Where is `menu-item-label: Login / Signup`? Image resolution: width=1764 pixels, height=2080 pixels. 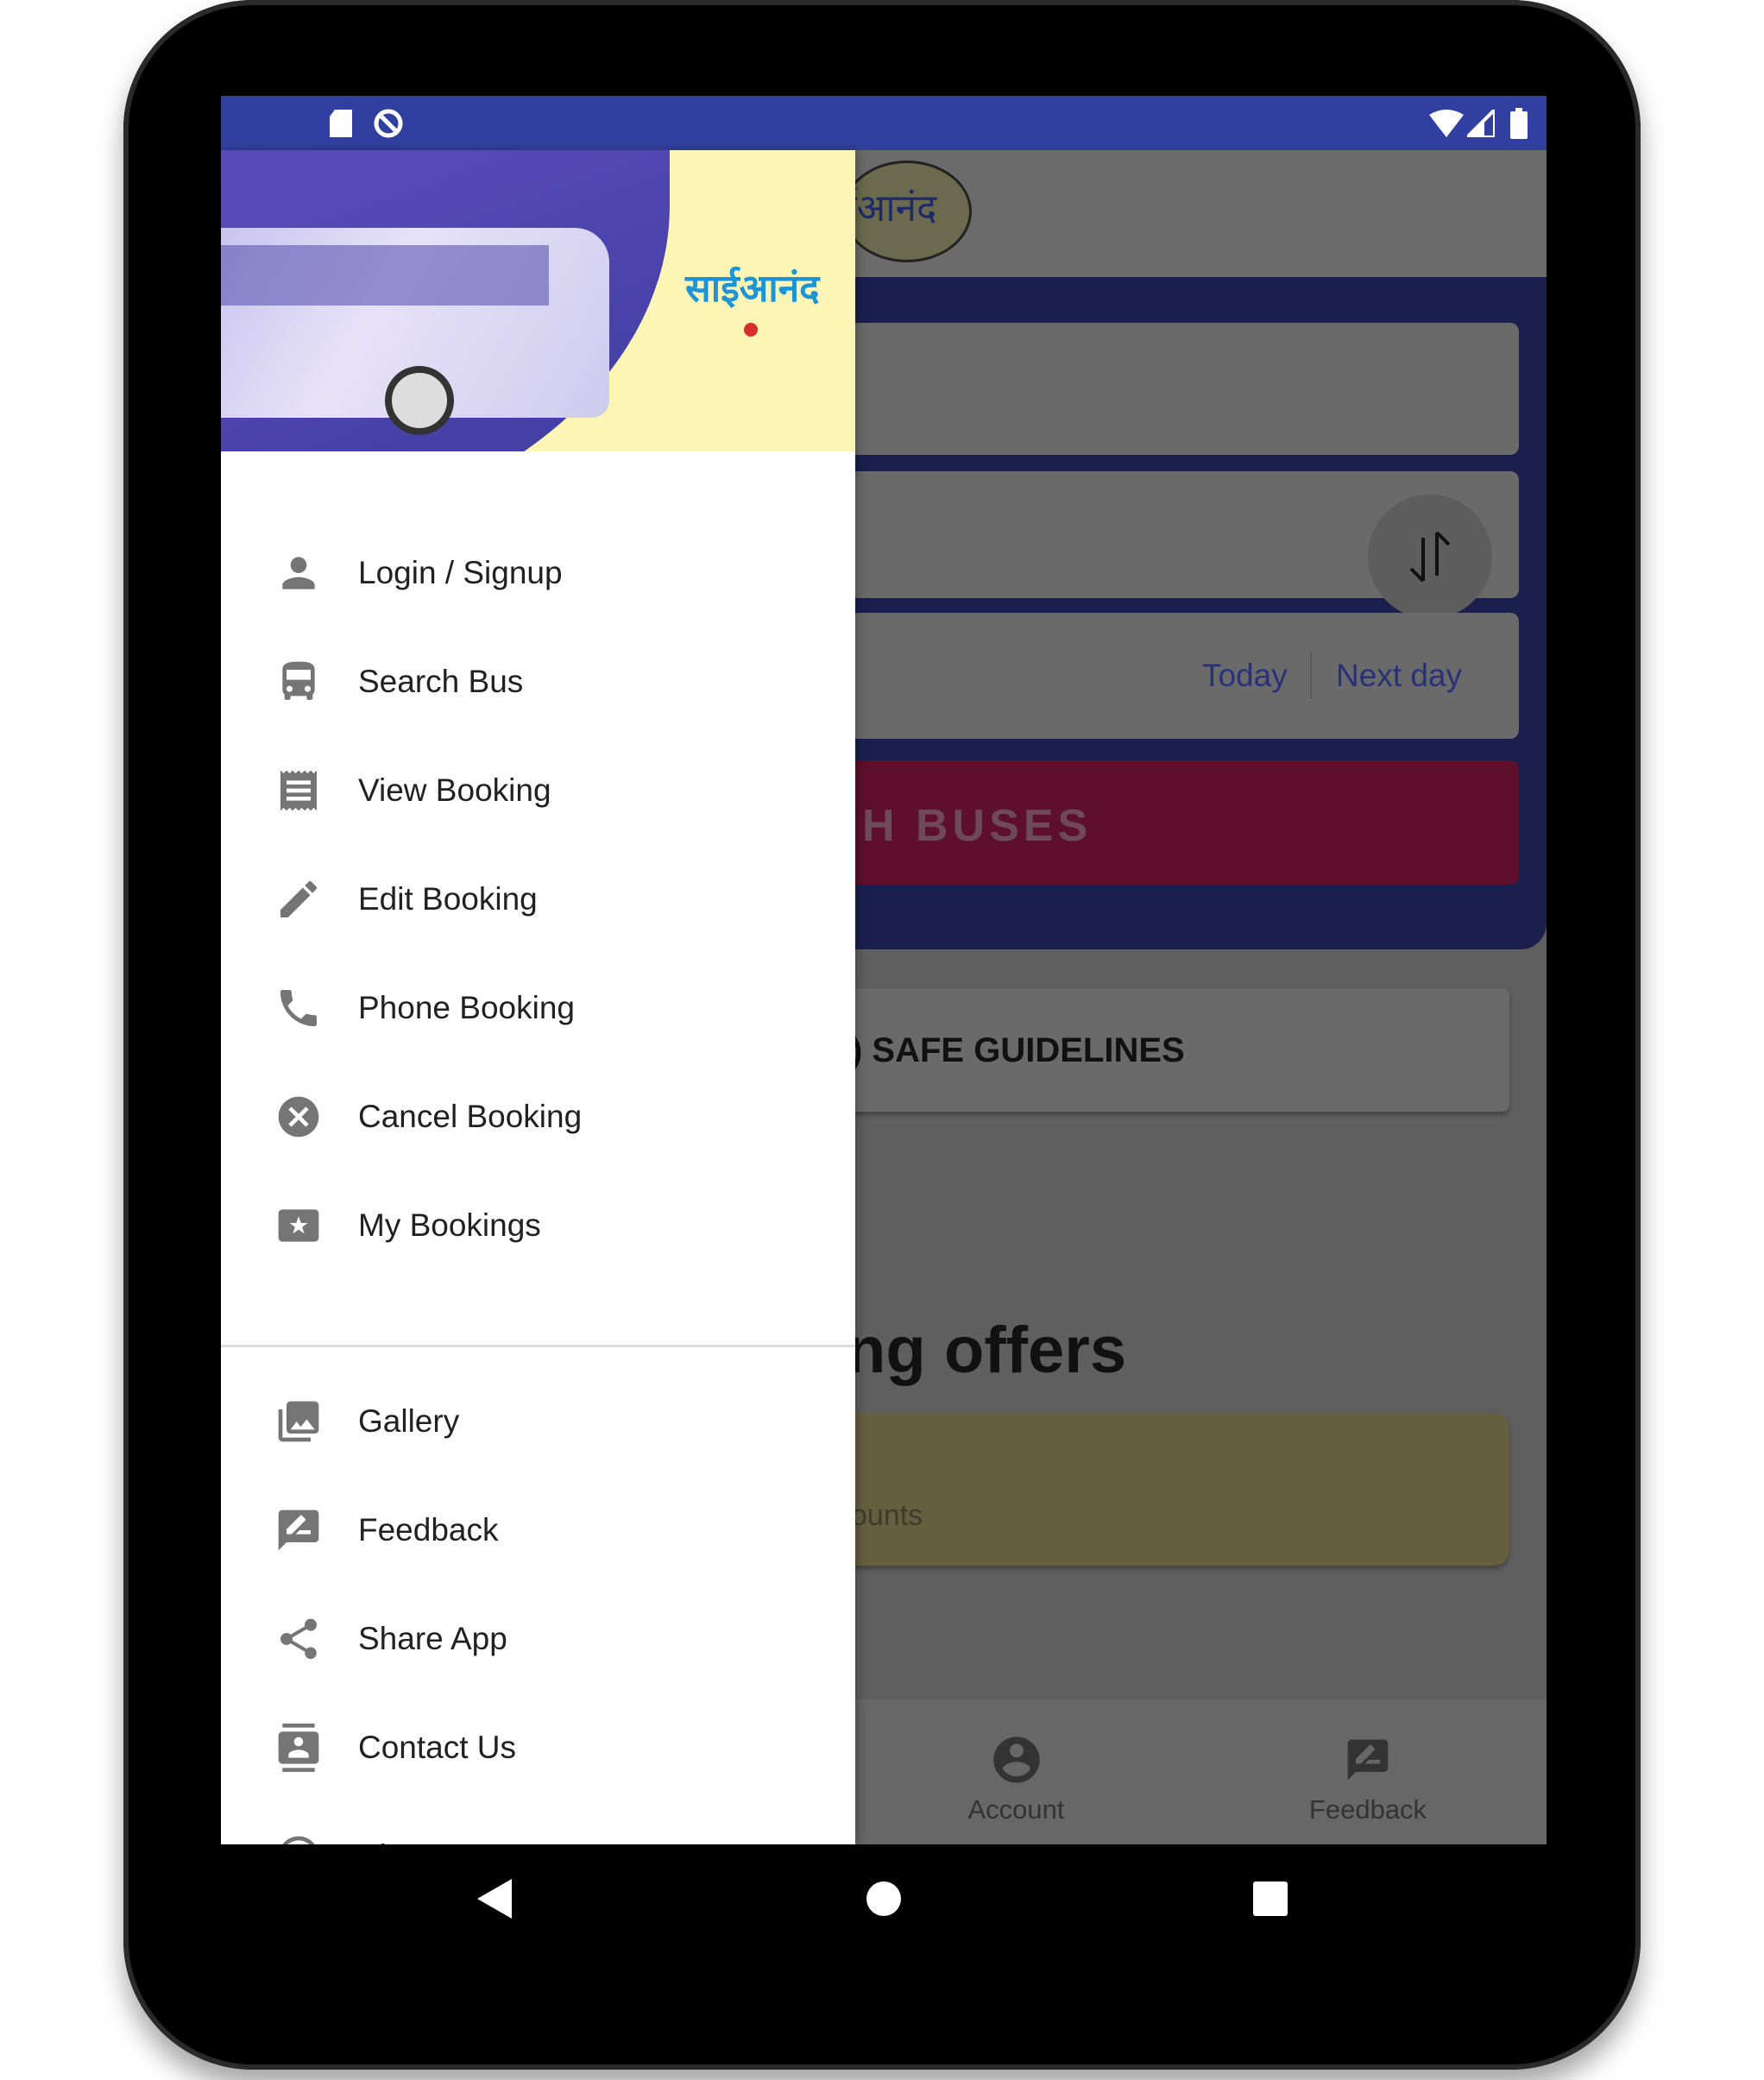 menu-item-label: Login / Signup is located at coordinates (461, 573).